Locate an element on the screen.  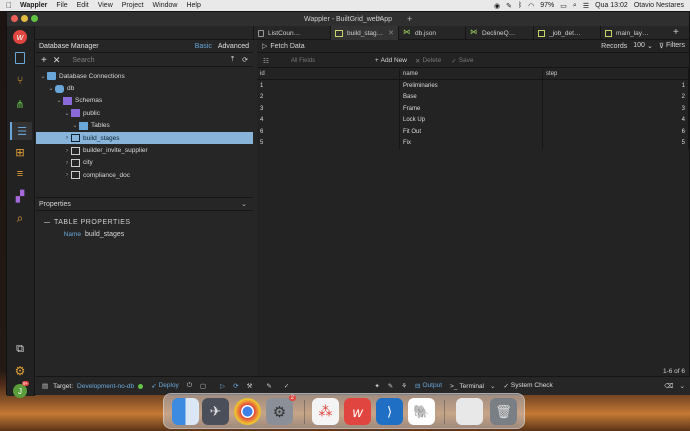
table-row: 3 Frame 3 is located at coordinates (473, 109).